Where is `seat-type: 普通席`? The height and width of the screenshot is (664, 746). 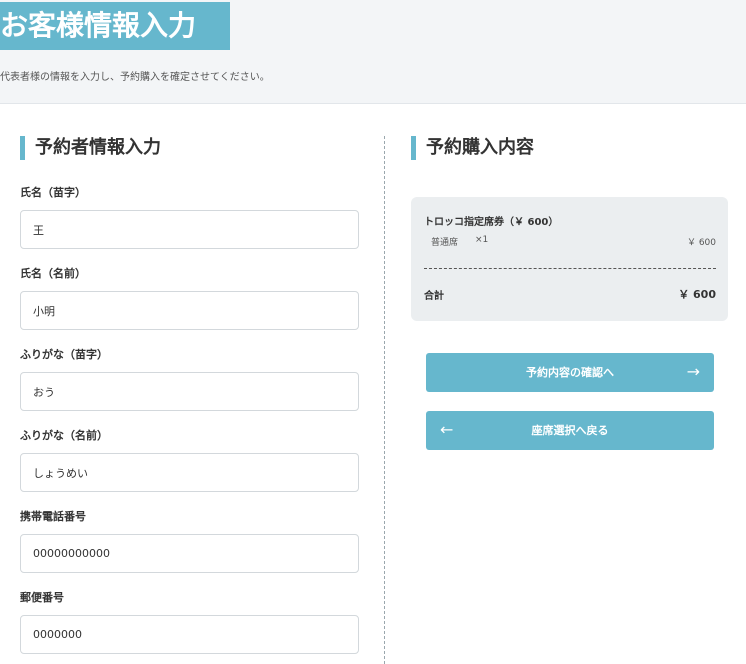
seat-type: 普通席 is located at coordinates (445, 243).